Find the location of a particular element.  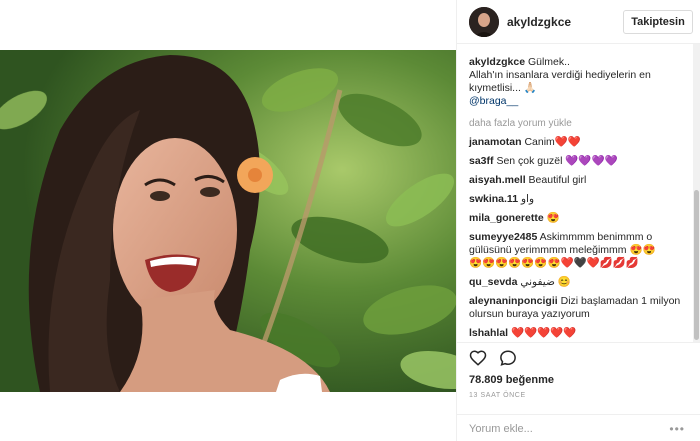

like-count: 78.809 beğenme is located at coordinates (511, 380).